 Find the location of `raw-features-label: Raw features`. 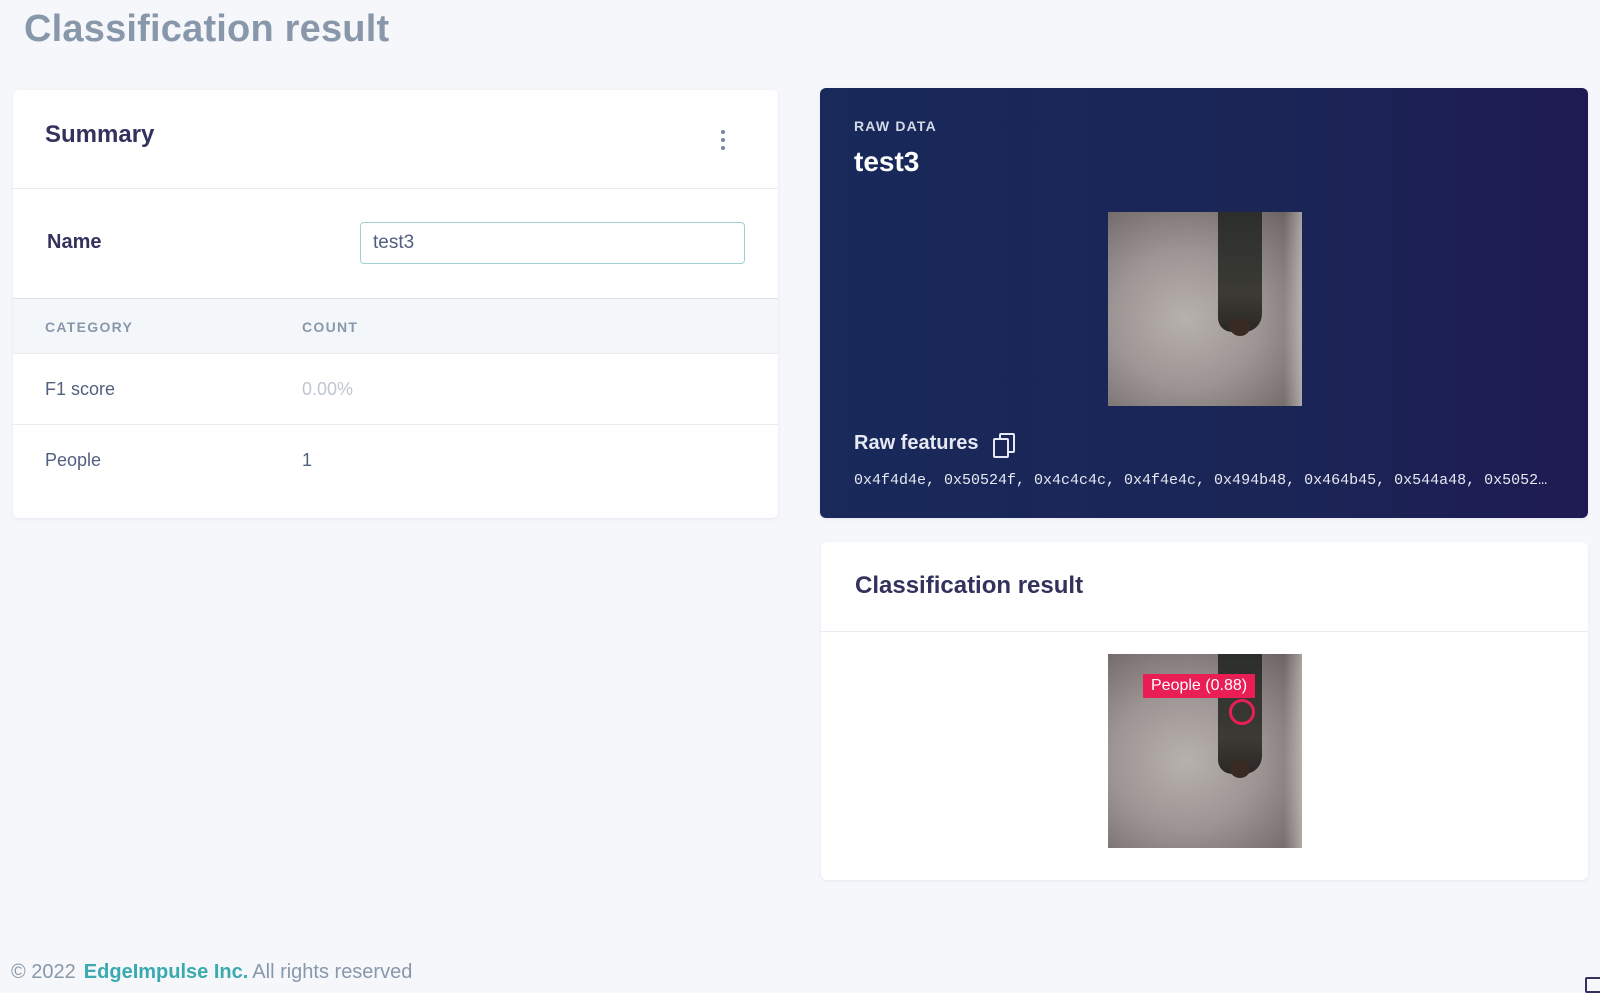

raw-features-label: Raw features is located at coordinates (916, 443).